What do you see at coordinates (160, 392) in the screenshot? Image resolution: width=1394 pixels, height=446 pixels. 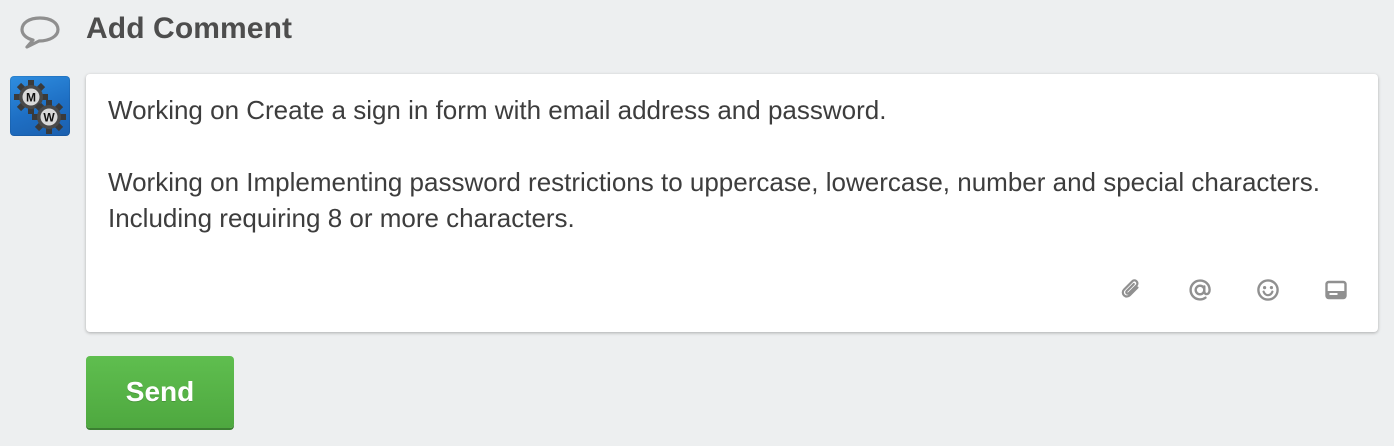 I see `send-button: Send` at bounding box center [160, 392].